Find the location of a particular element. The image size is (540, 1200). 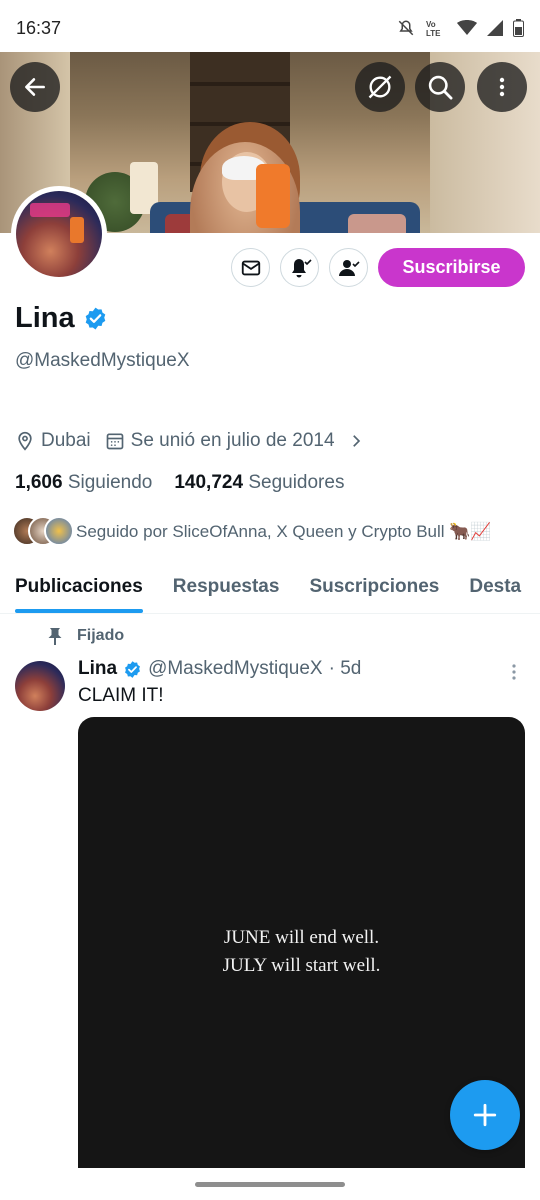

tab-posts: Publicaciones is located at coordinates (79, 586).